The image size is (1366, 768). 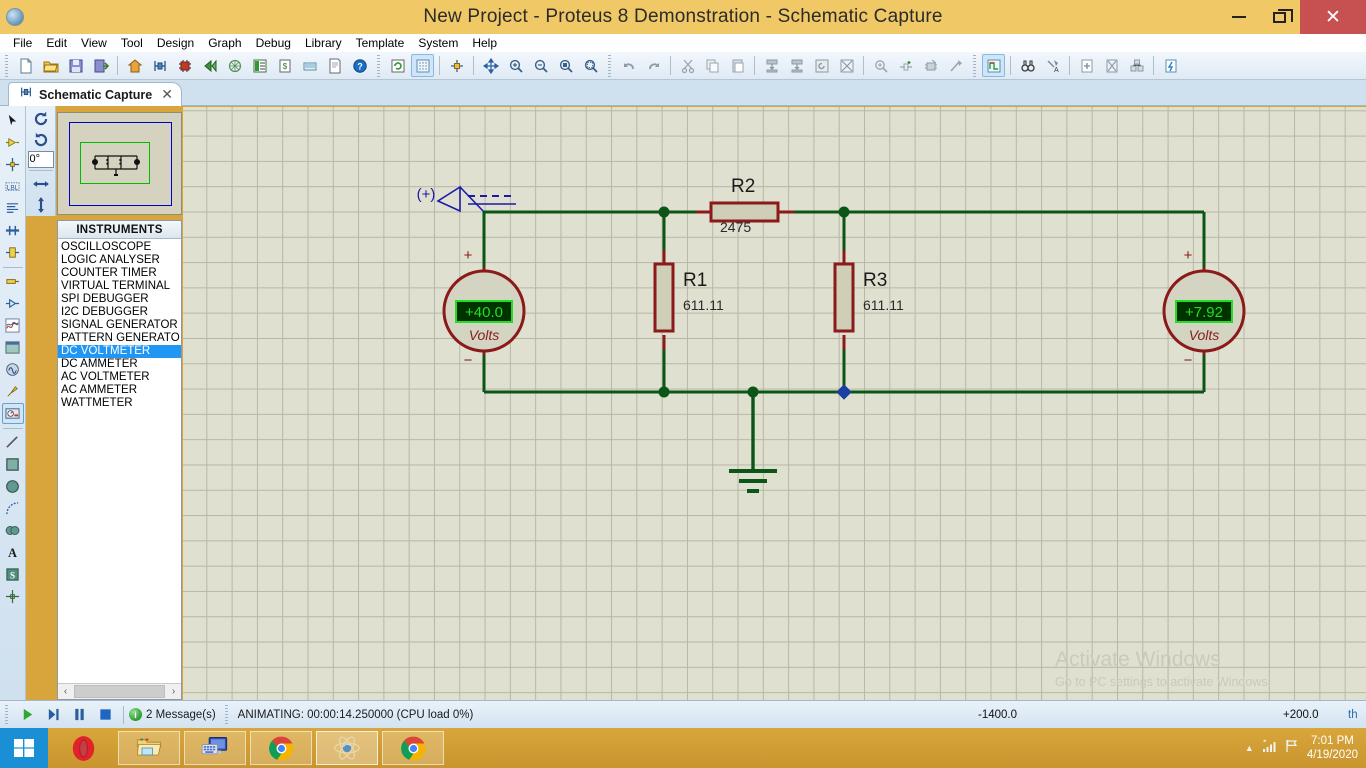 What do you see at coordinates (821, 65) in the screenshot?
I see `block-rotate-icon` at bounding box center [821, 65].